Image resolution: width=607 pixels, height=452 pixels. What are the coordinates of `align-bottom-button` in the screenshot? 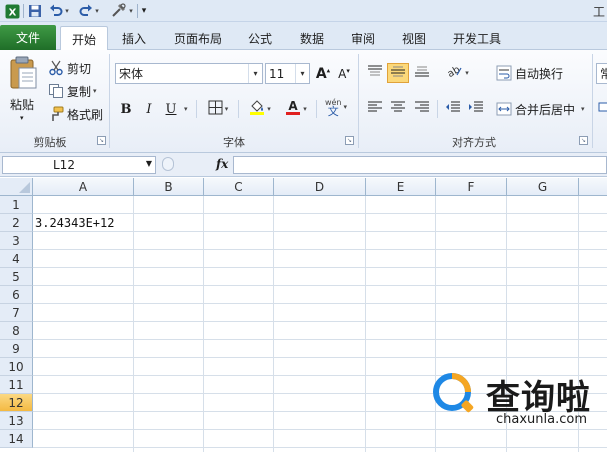 It's located at (422, 73).